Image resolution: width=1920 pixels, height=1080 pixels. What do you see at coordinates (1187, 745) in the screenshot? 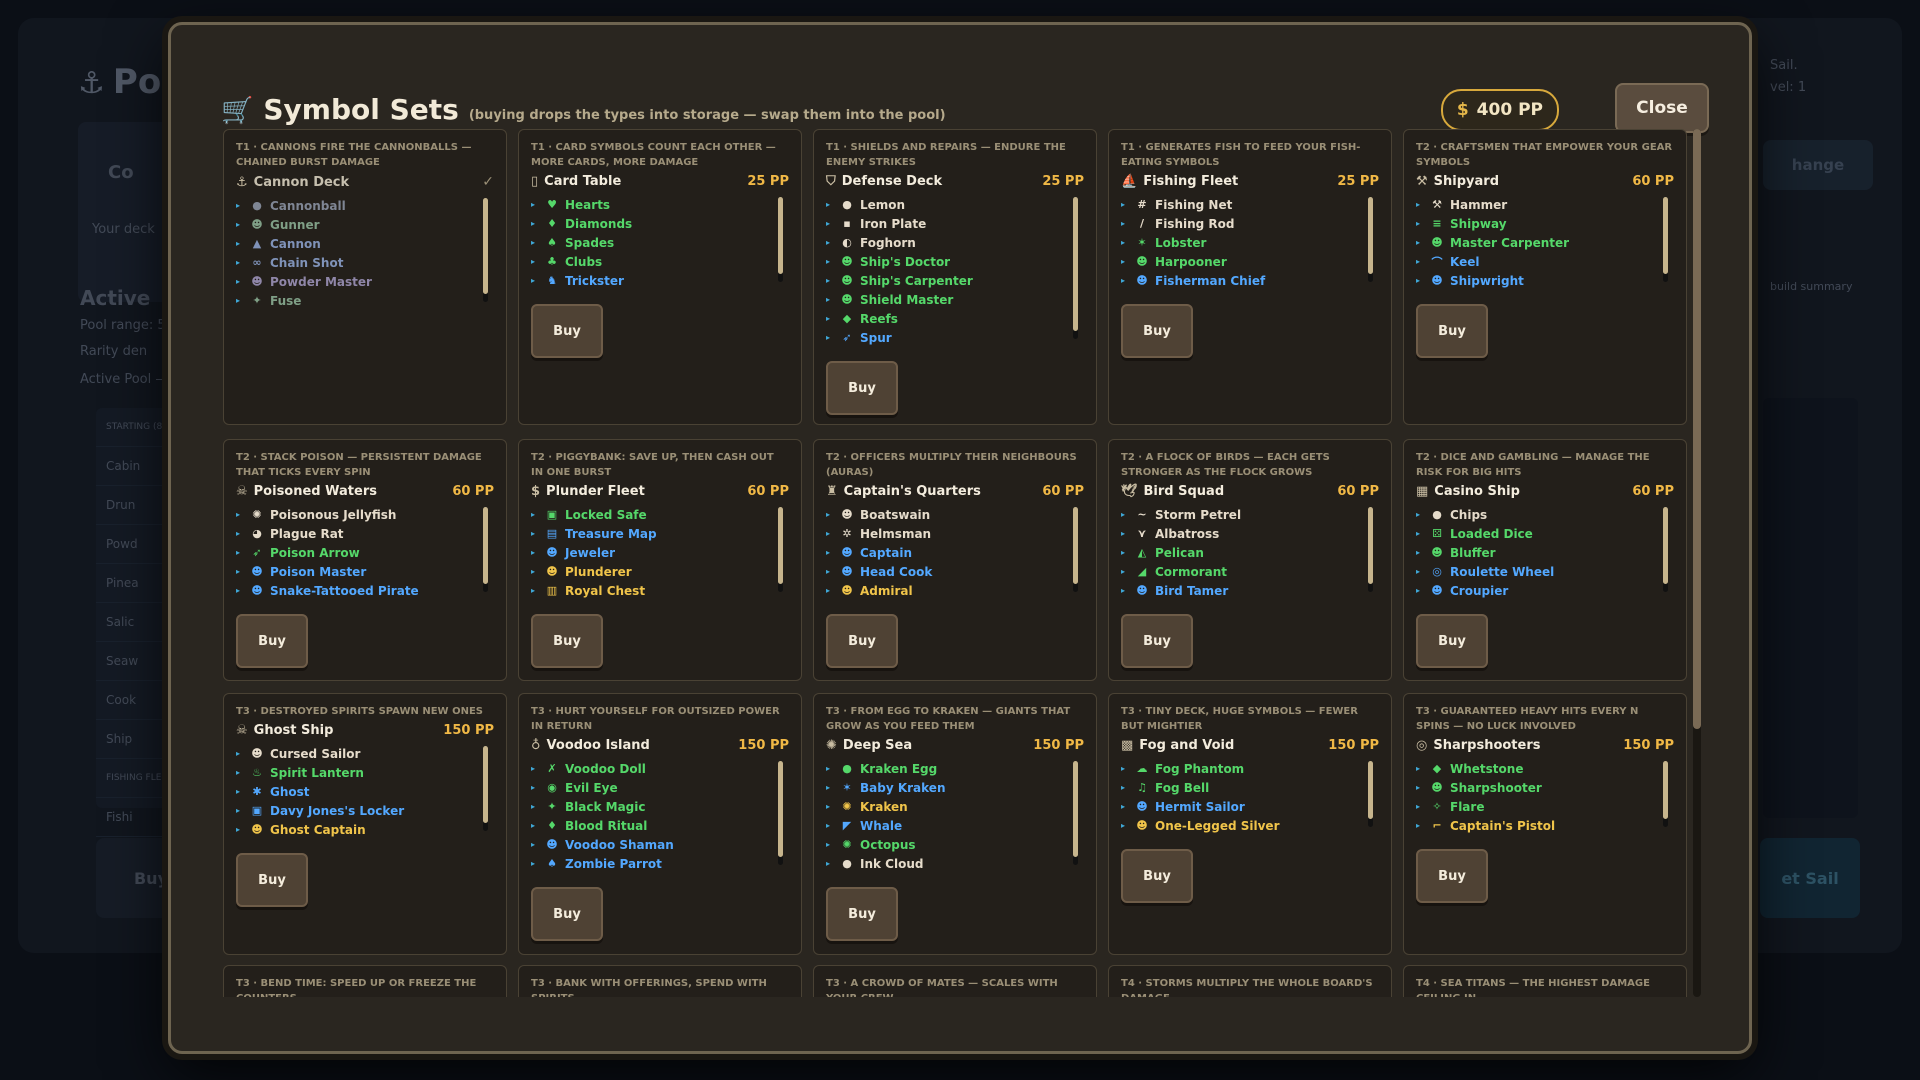
I see `set-name-text: Fog and Void` at bounding box center [1187, 745].